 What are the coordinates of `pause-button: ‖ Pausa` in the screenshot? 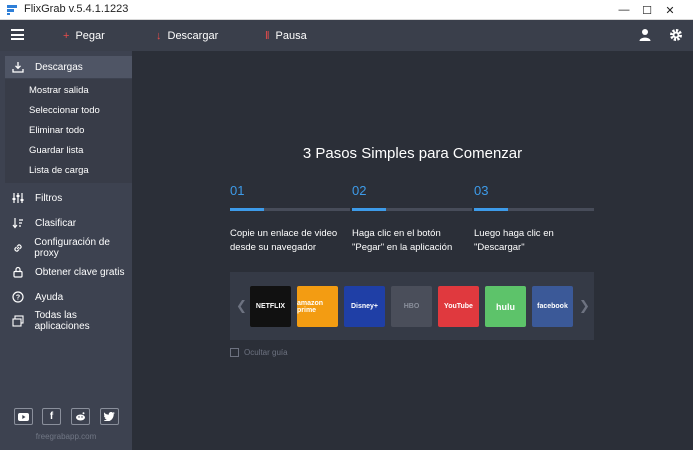 It's located at (286, 36).